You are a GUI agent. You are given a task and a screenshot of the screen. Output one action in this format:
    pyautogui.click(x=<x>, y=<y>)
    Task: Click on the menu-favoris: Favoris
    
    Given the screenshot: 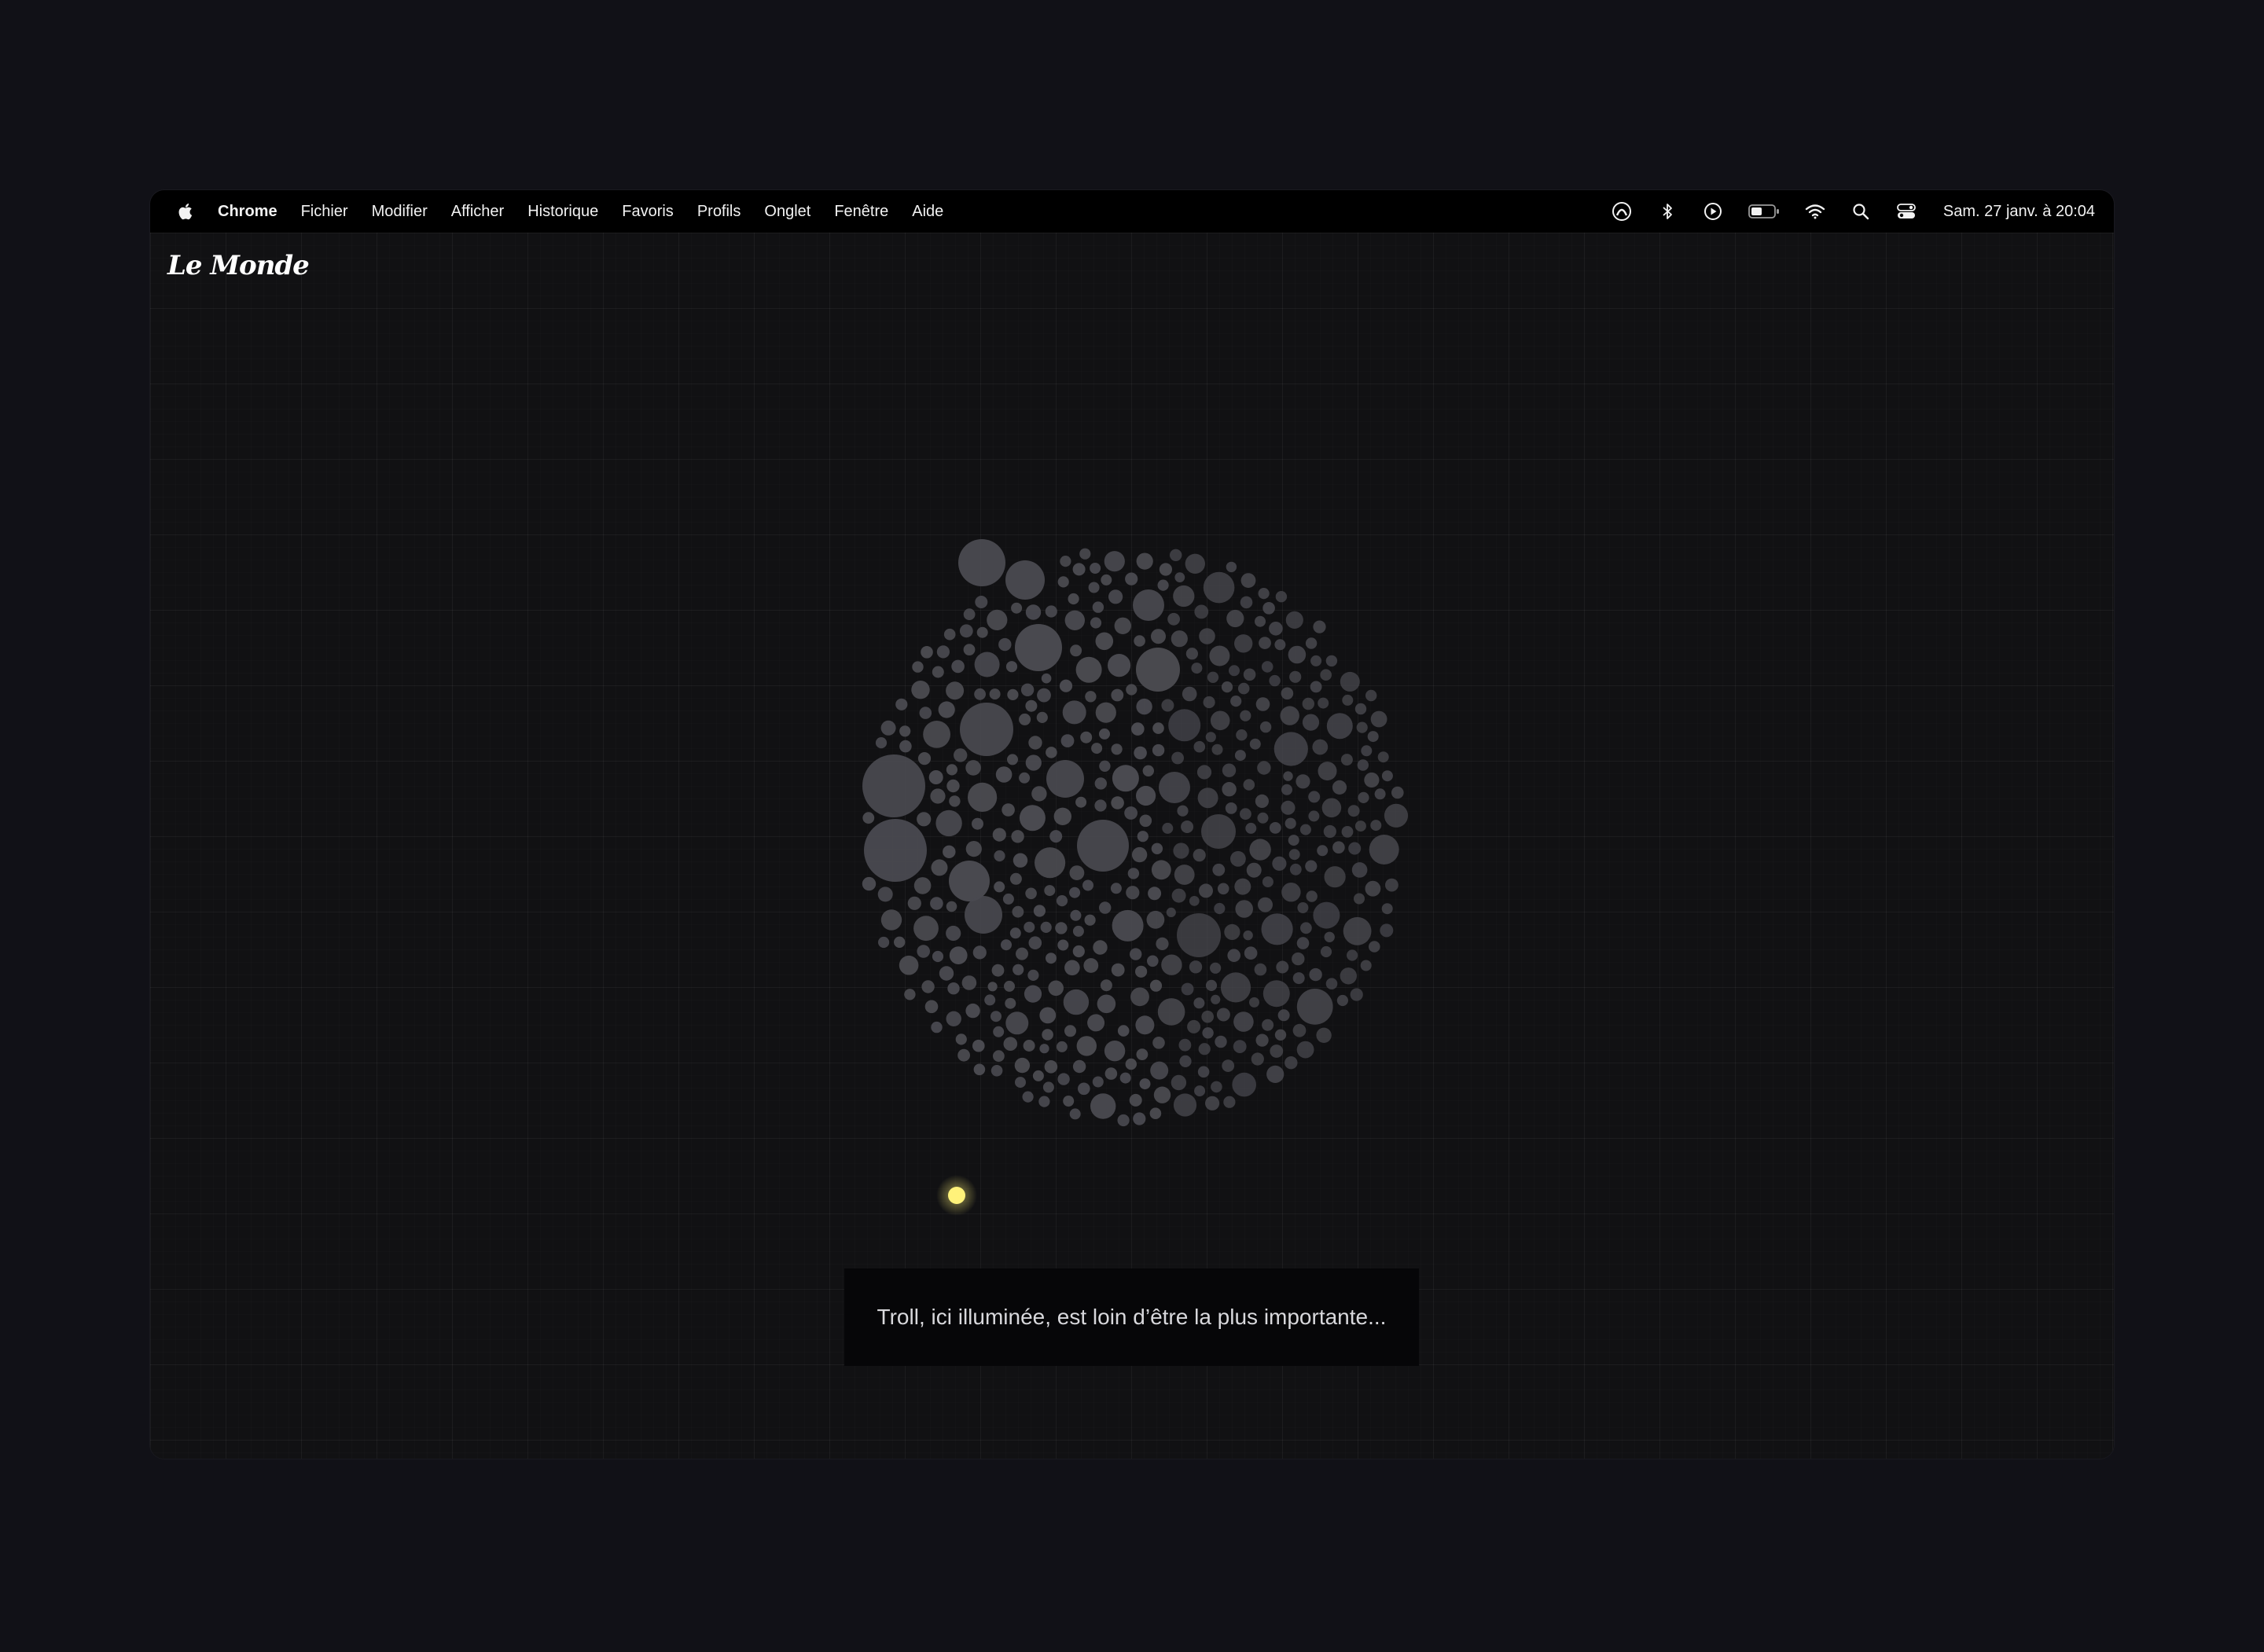 What is the action you would take?
    pyautogui.click(x=647, y=211)
    